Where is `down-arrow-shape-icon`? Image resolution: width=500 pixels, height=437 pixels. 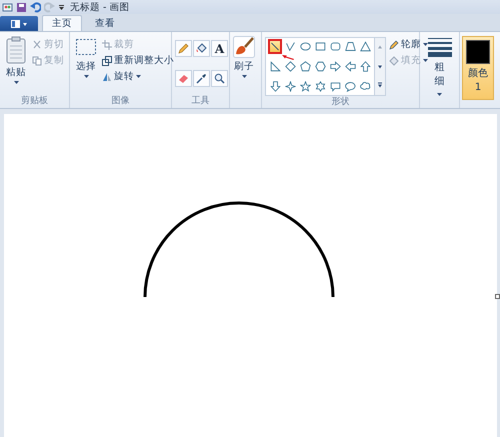 down-arrow-shape-icon is located at coordinates (275, 86).